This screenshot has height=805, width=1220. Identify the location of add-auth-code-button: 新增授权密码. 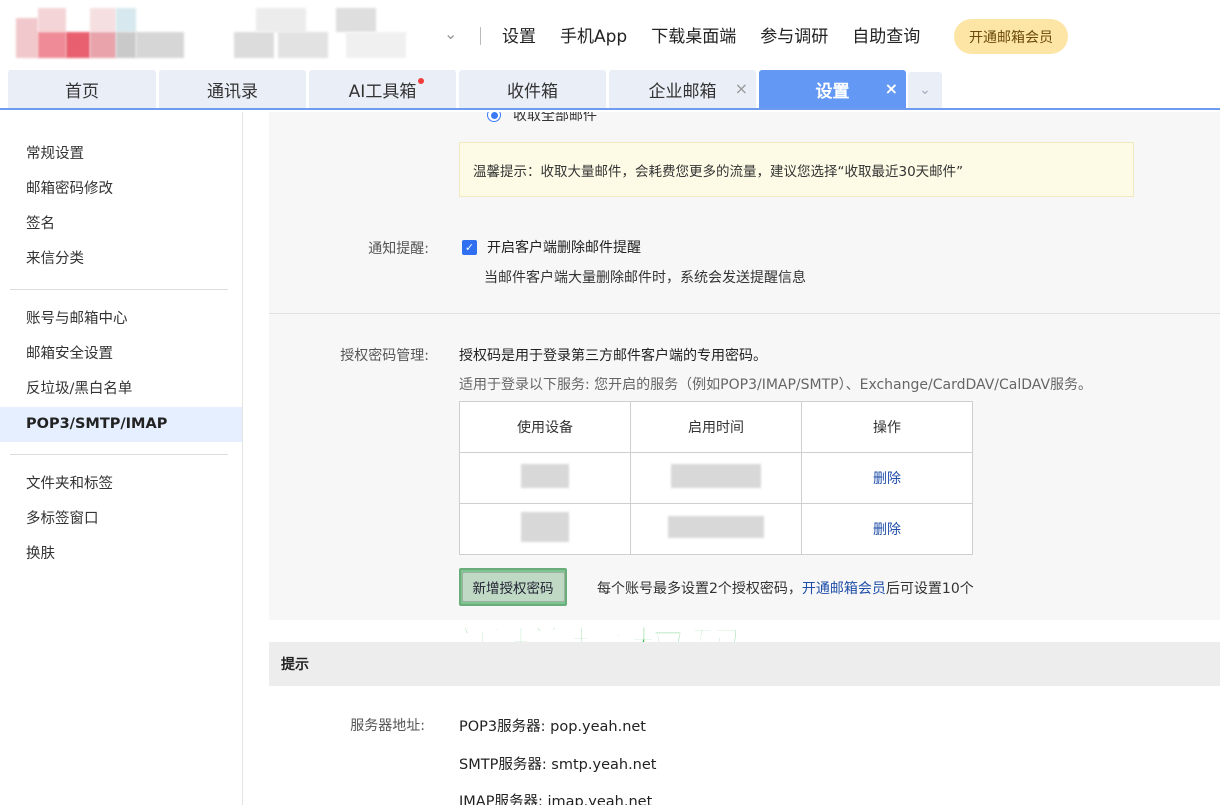
(513, 587).